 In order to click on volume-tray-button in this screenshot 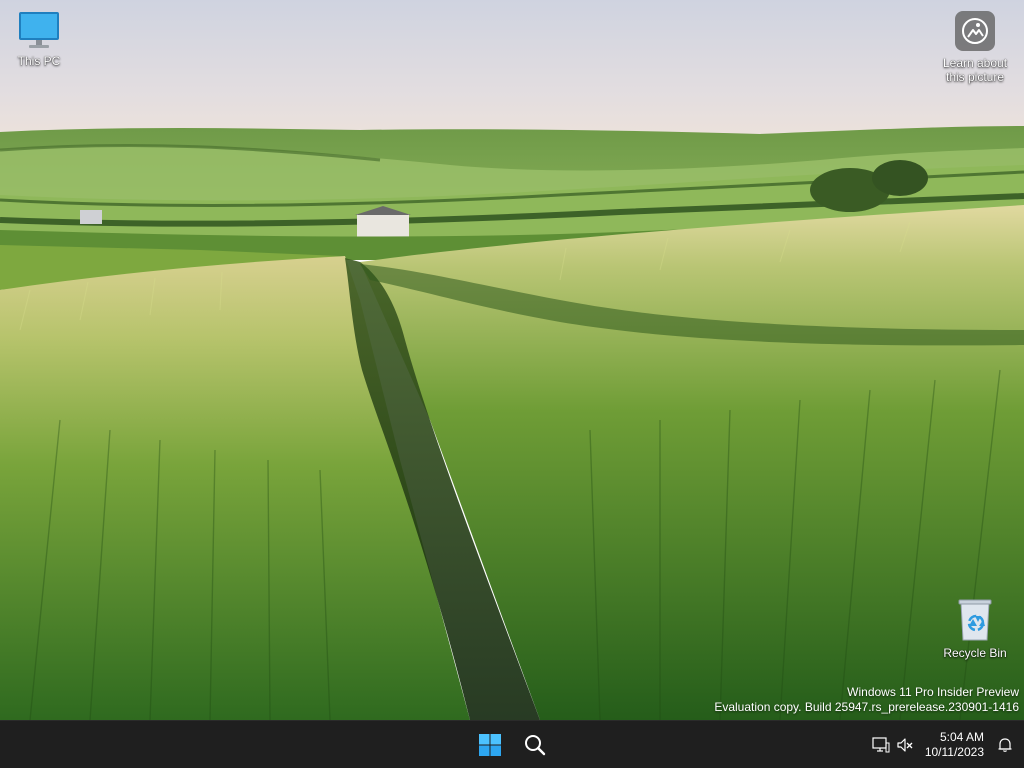, I will do `click(905, 745)`.